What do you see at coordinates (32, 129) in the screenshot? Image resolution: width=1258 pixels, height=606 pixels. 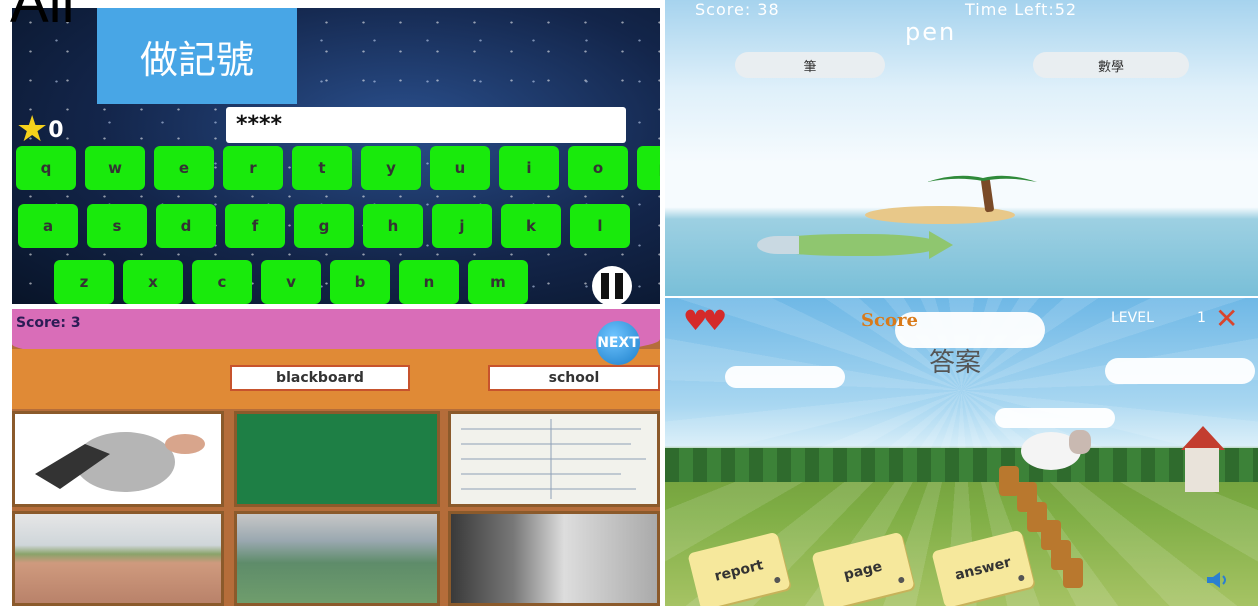 I see `star-icon: ★` at bounding box center [32, 129].